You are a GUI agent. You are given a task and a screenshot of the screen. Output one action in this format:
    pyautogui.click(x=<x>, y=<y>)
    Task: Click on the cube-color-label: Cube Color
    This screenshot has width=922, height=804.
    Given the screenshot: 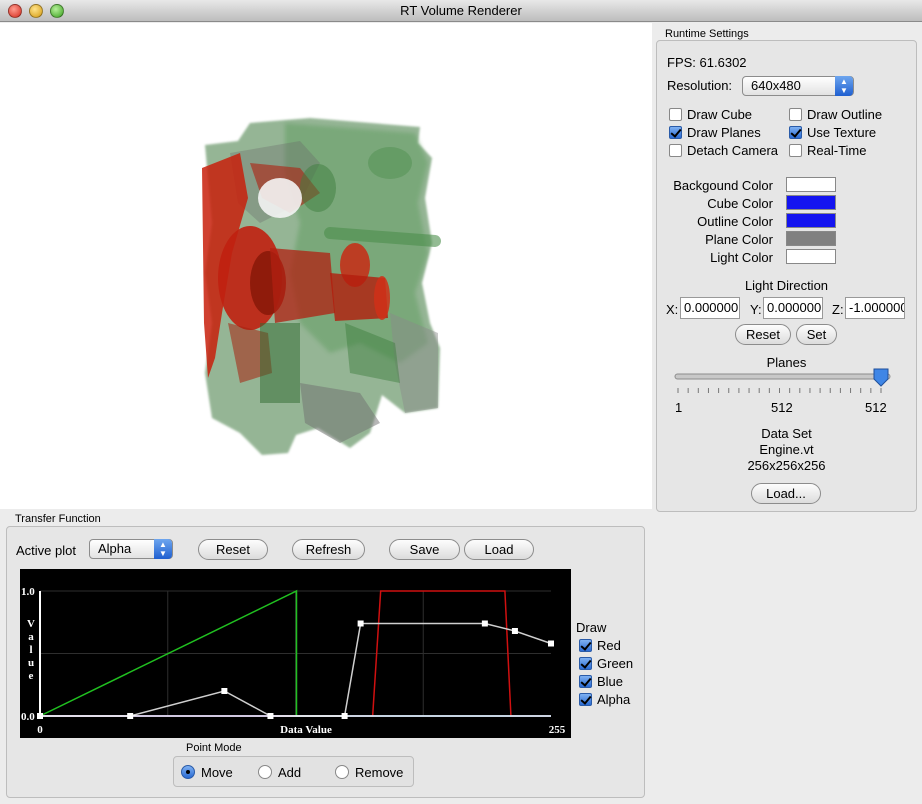 What is the action you would take?
    pyautogui.click(x=740, y=203)
    